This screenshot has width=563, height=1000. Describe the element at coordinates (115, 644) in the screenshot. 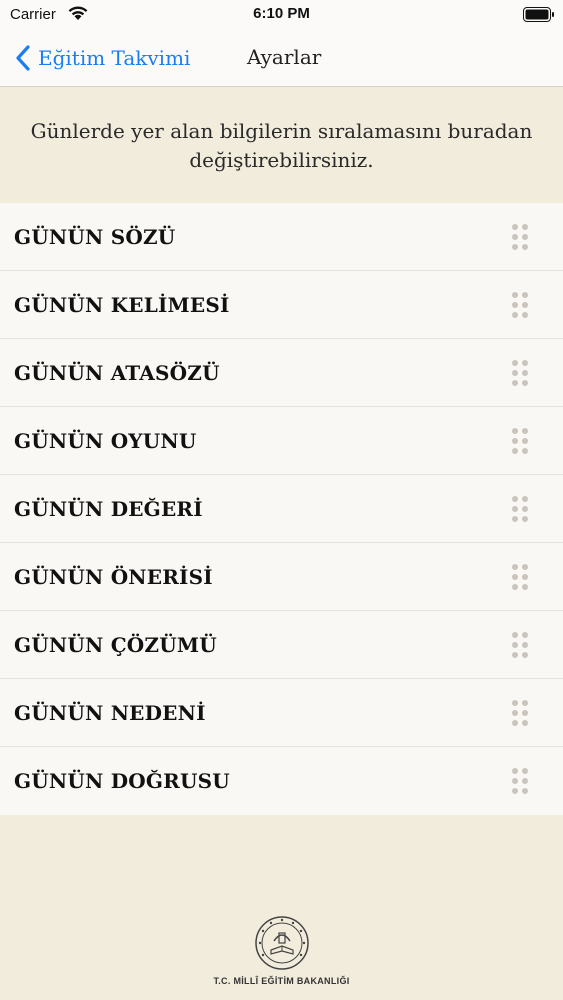

I see `list-item-label: GÜNÜN ÇÖZÜMÜ` at that location.